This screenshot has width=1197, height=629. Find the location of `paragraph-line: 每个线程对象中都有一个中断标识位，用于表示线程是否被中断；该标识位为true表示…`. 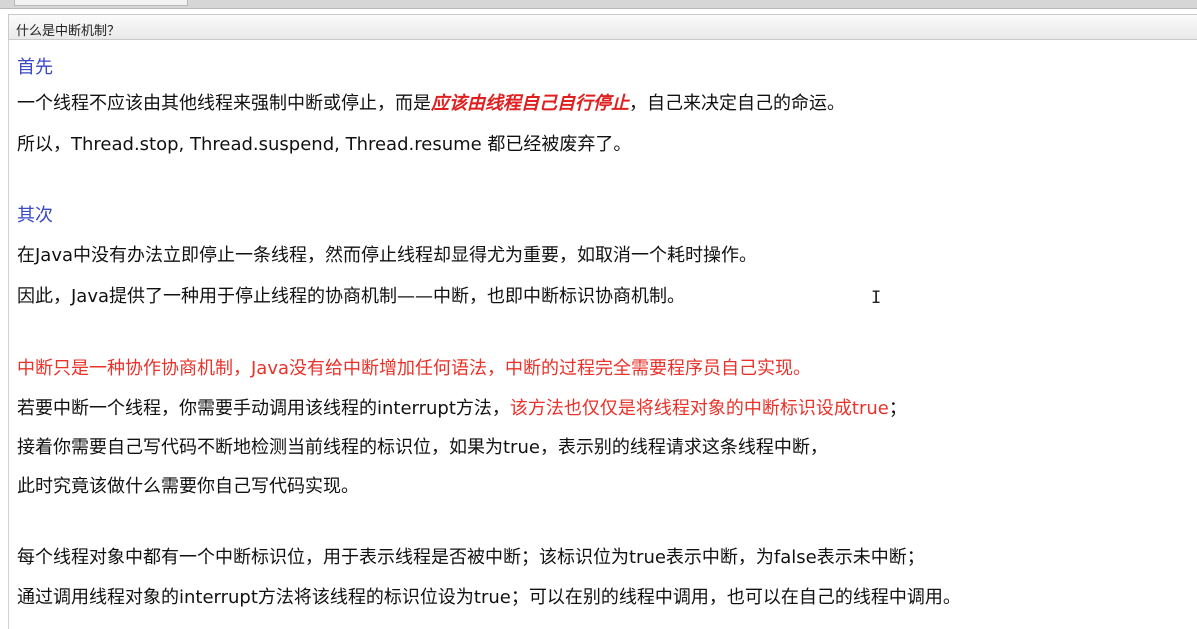

paragraph-line: 每个线程对象中都有一个中断标识位，用于表示线程是否被中断；该标识位为true表示… is located at coordinates (471, 557).